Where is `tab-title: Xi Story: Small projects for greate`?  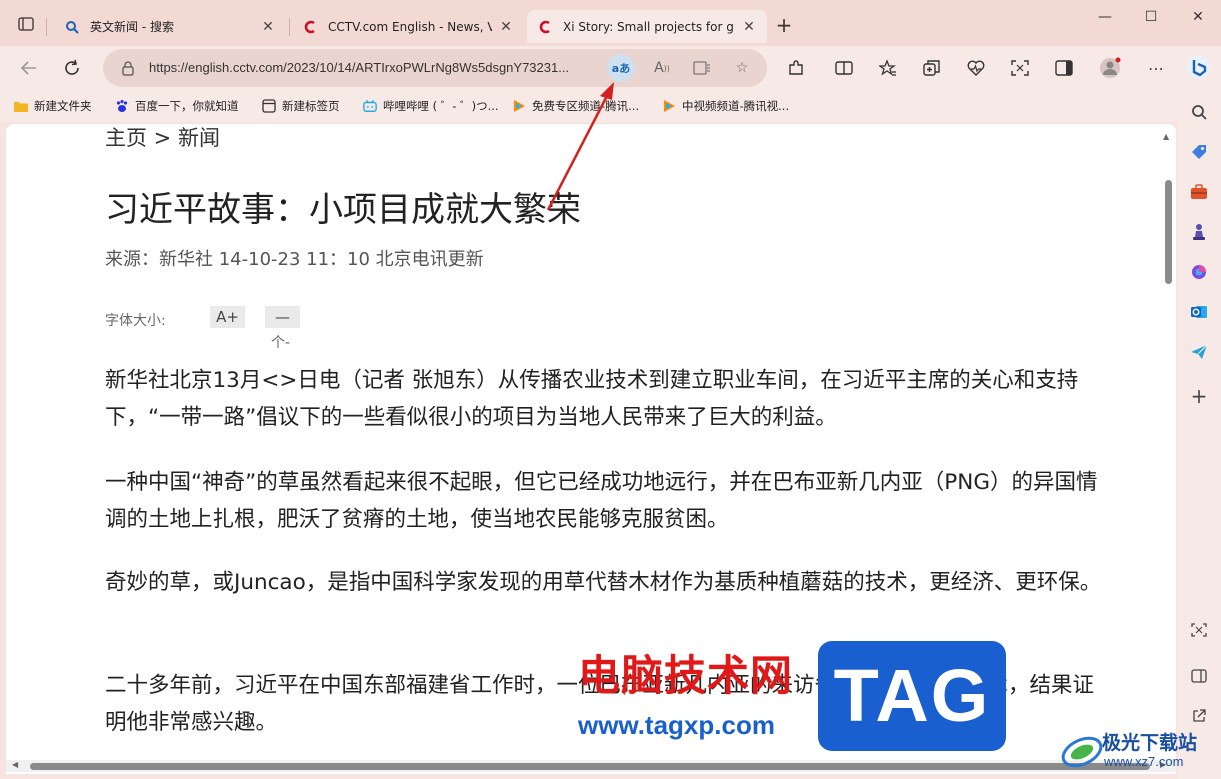 tab-title: Xi Story: Small projects for greate is located at coordinates (649, 26).